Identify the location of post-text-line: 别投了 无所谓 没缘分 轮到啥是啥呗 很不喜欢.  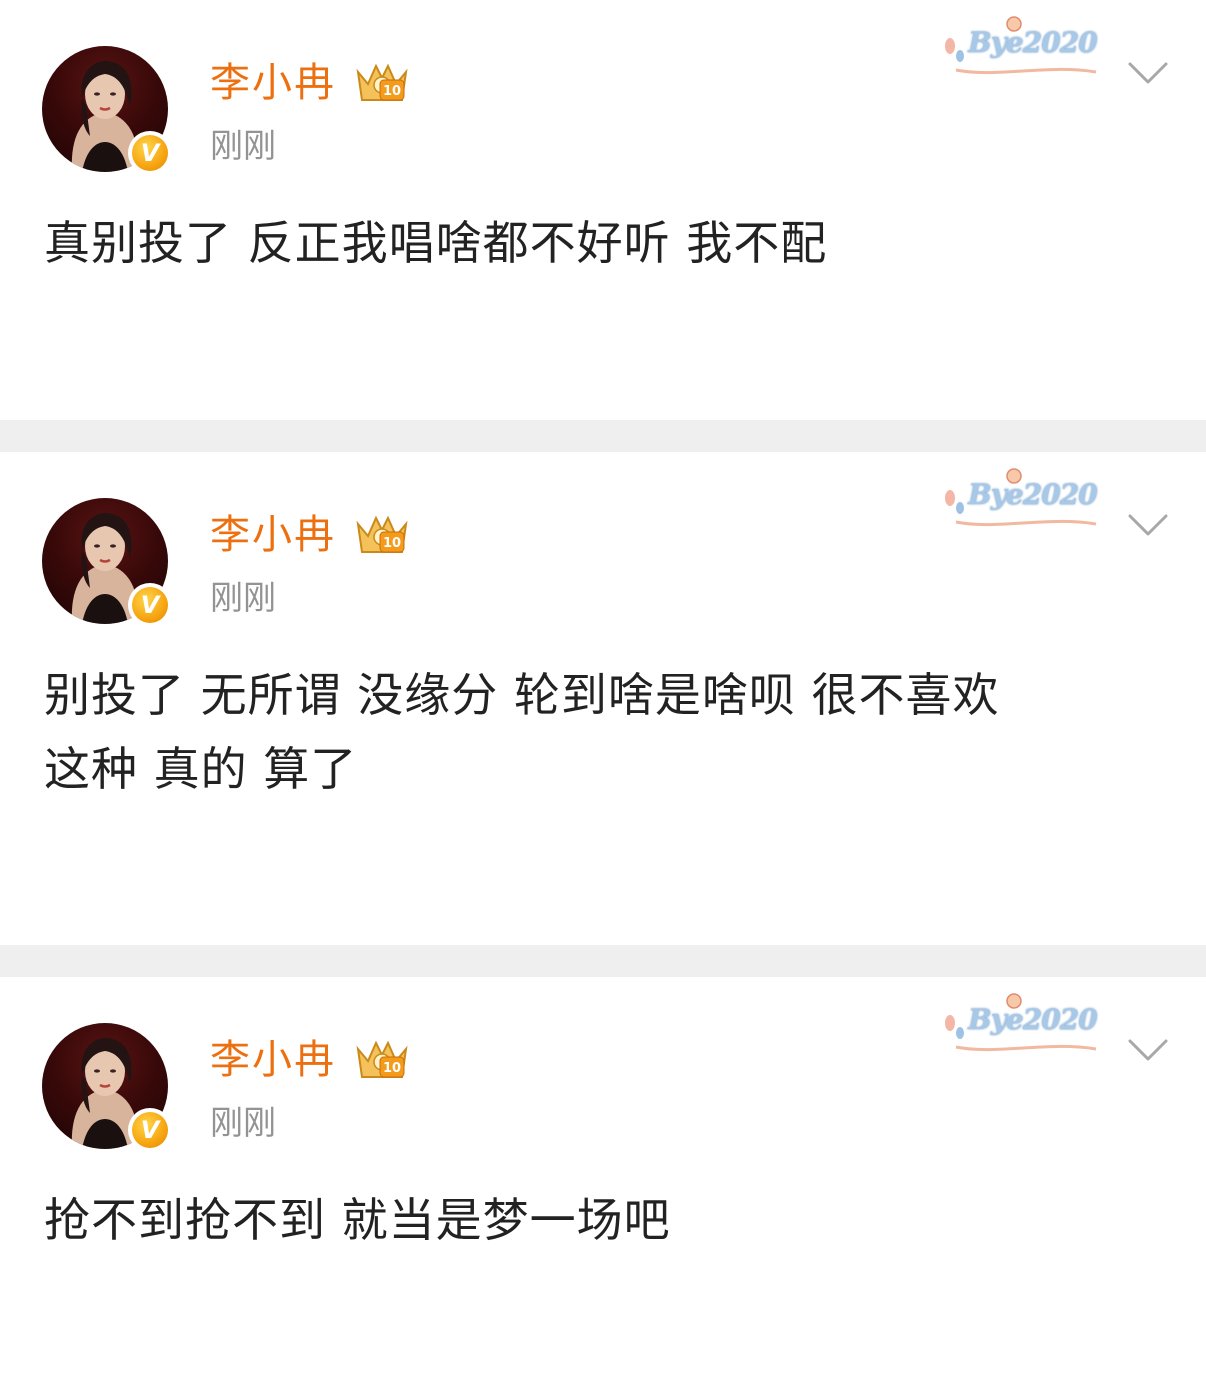
(522, 695).